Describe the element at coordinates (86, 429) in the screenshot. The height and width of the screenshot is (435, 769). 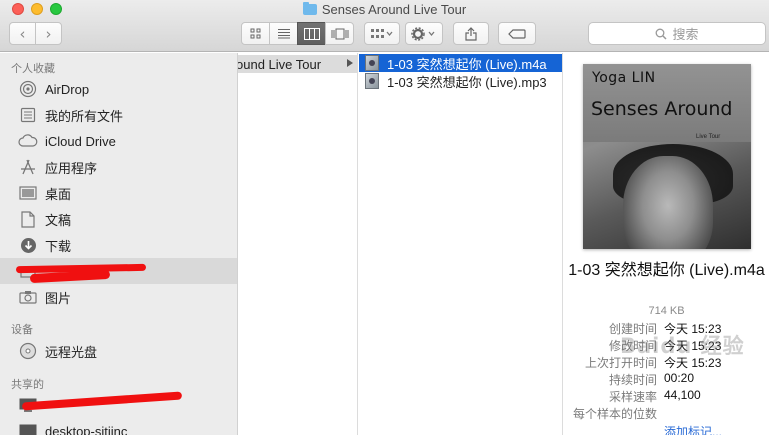
I see `sidebar-item-label: desktop-sitiinc` at that location.